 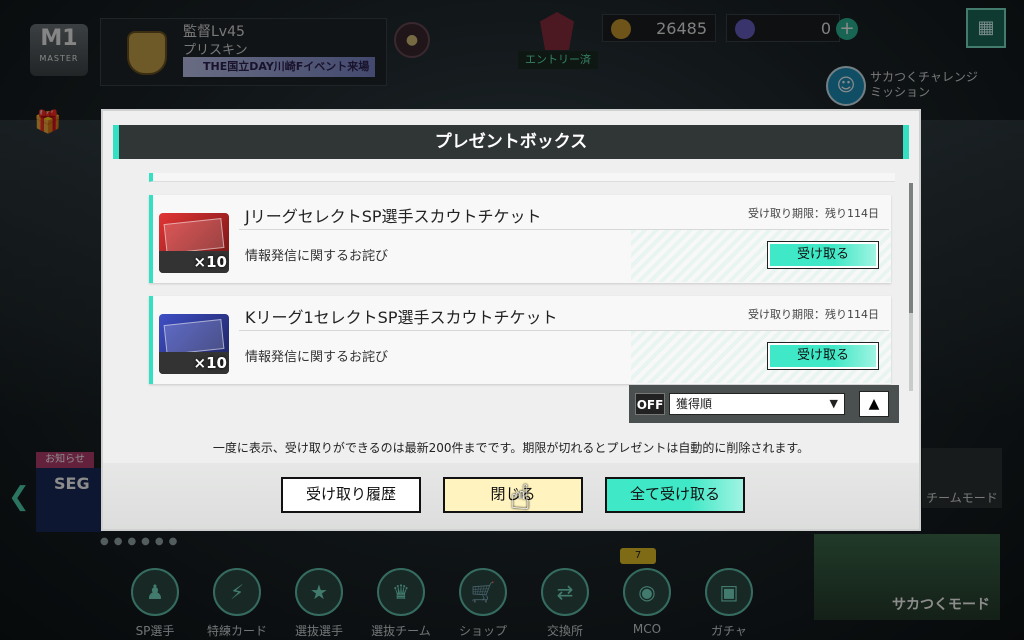 I want to click on scrollbar, so click(x=911, y=287).